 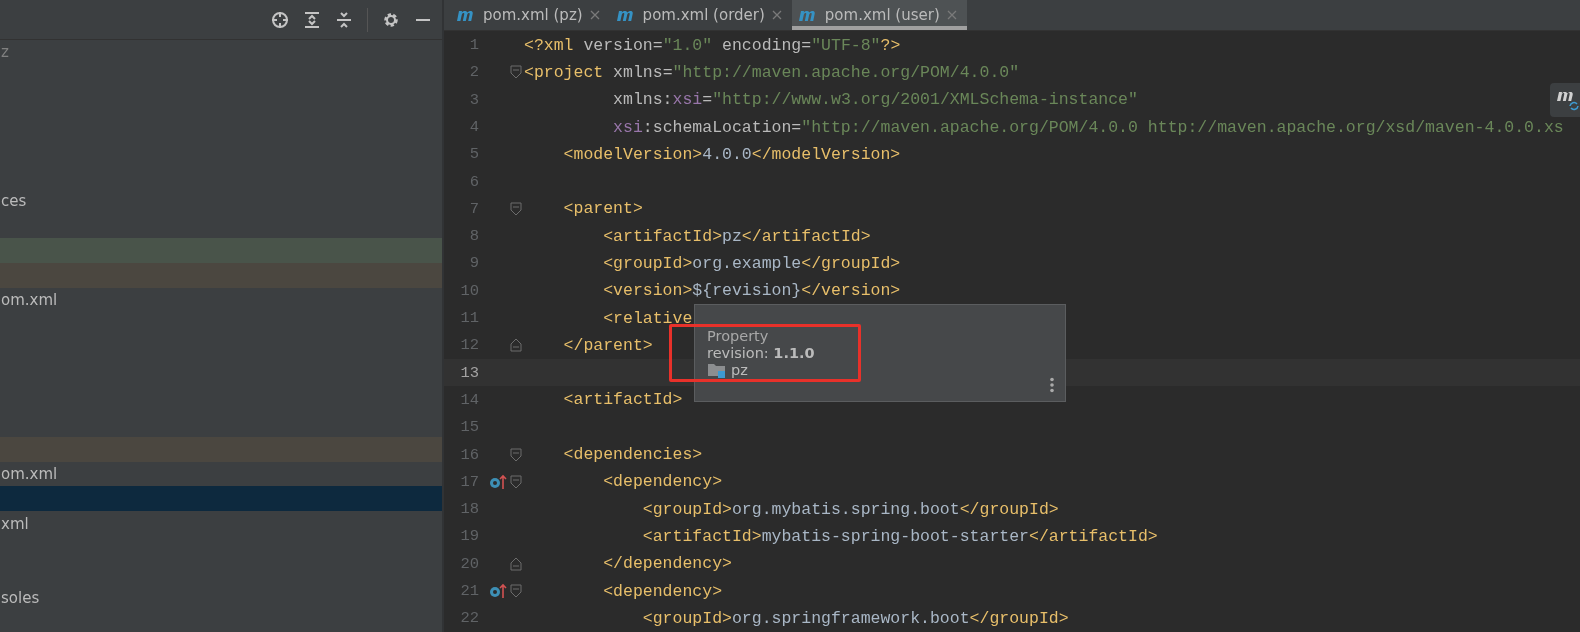 What do you see at coordinates (469, 427) in the screenshot?
I see `line-number: 15` at bounding box center [469, 427].